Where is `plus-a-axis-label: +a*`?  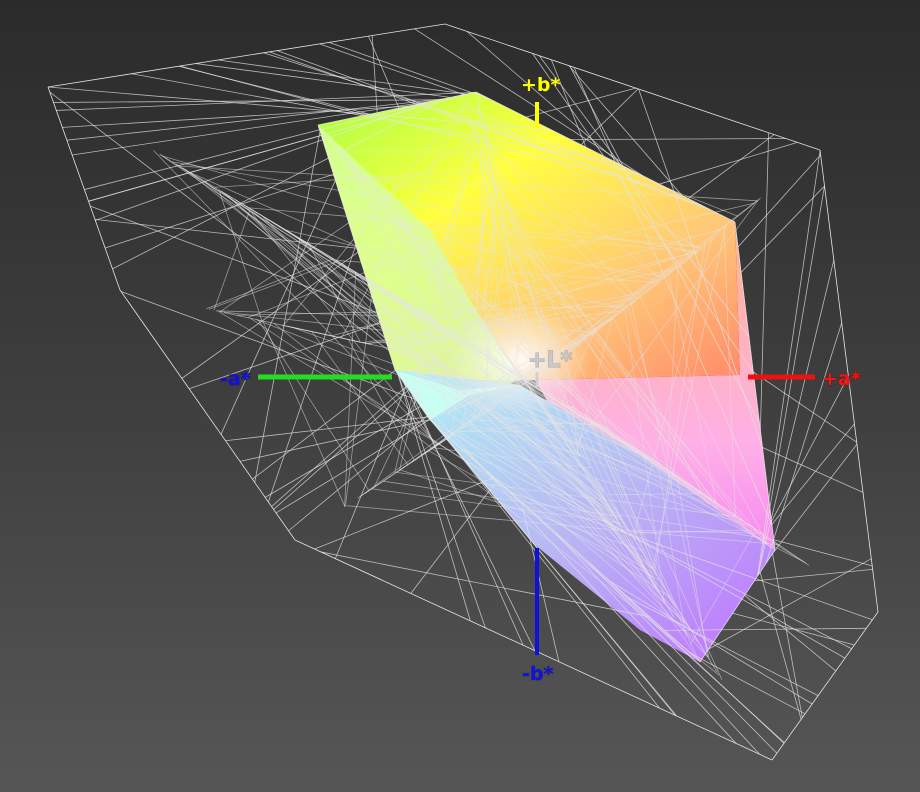
plus-a-axis-label: +a* is located at coordinates (841, 379).